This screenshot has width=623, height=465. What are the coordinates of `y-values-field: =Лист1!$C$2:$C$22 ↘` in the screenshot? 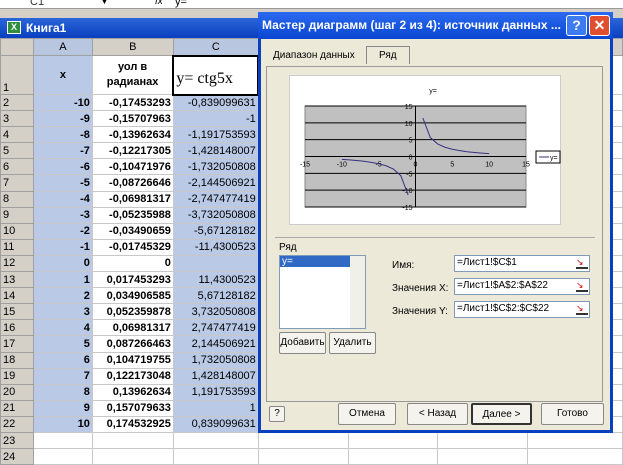 It's located at (522, 309).